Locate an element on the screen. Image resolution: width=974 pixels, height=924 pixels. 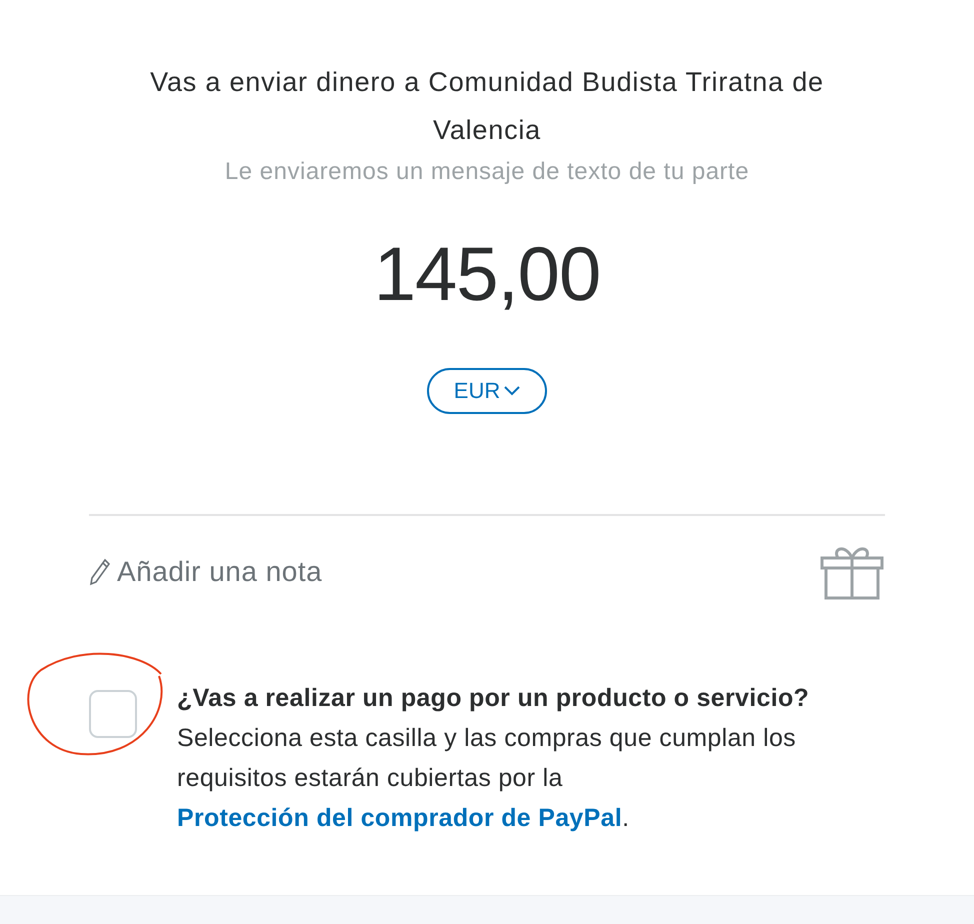
buyer-protection-link: Protección del comprador de PayPal is located at coordinates (399, 818).